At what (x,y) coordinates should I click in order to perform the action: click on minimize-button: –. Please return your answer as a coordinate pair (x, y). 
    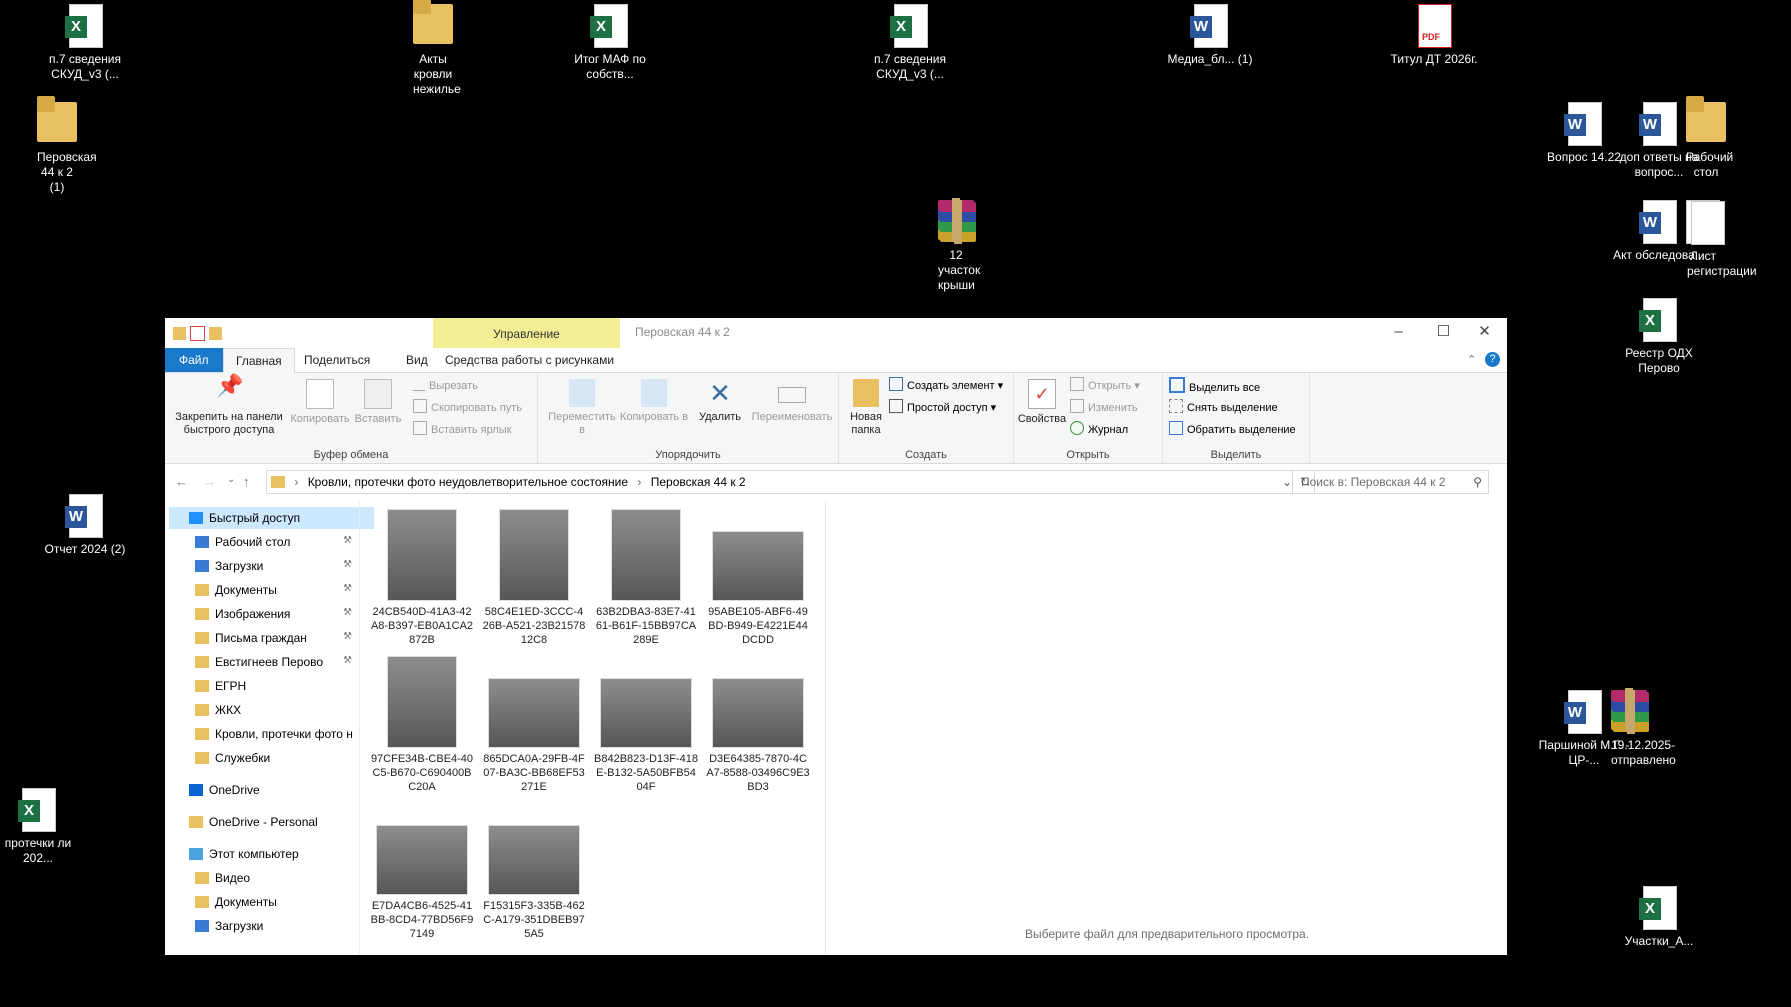
    Looking at the image, I should click on (1398, 333).